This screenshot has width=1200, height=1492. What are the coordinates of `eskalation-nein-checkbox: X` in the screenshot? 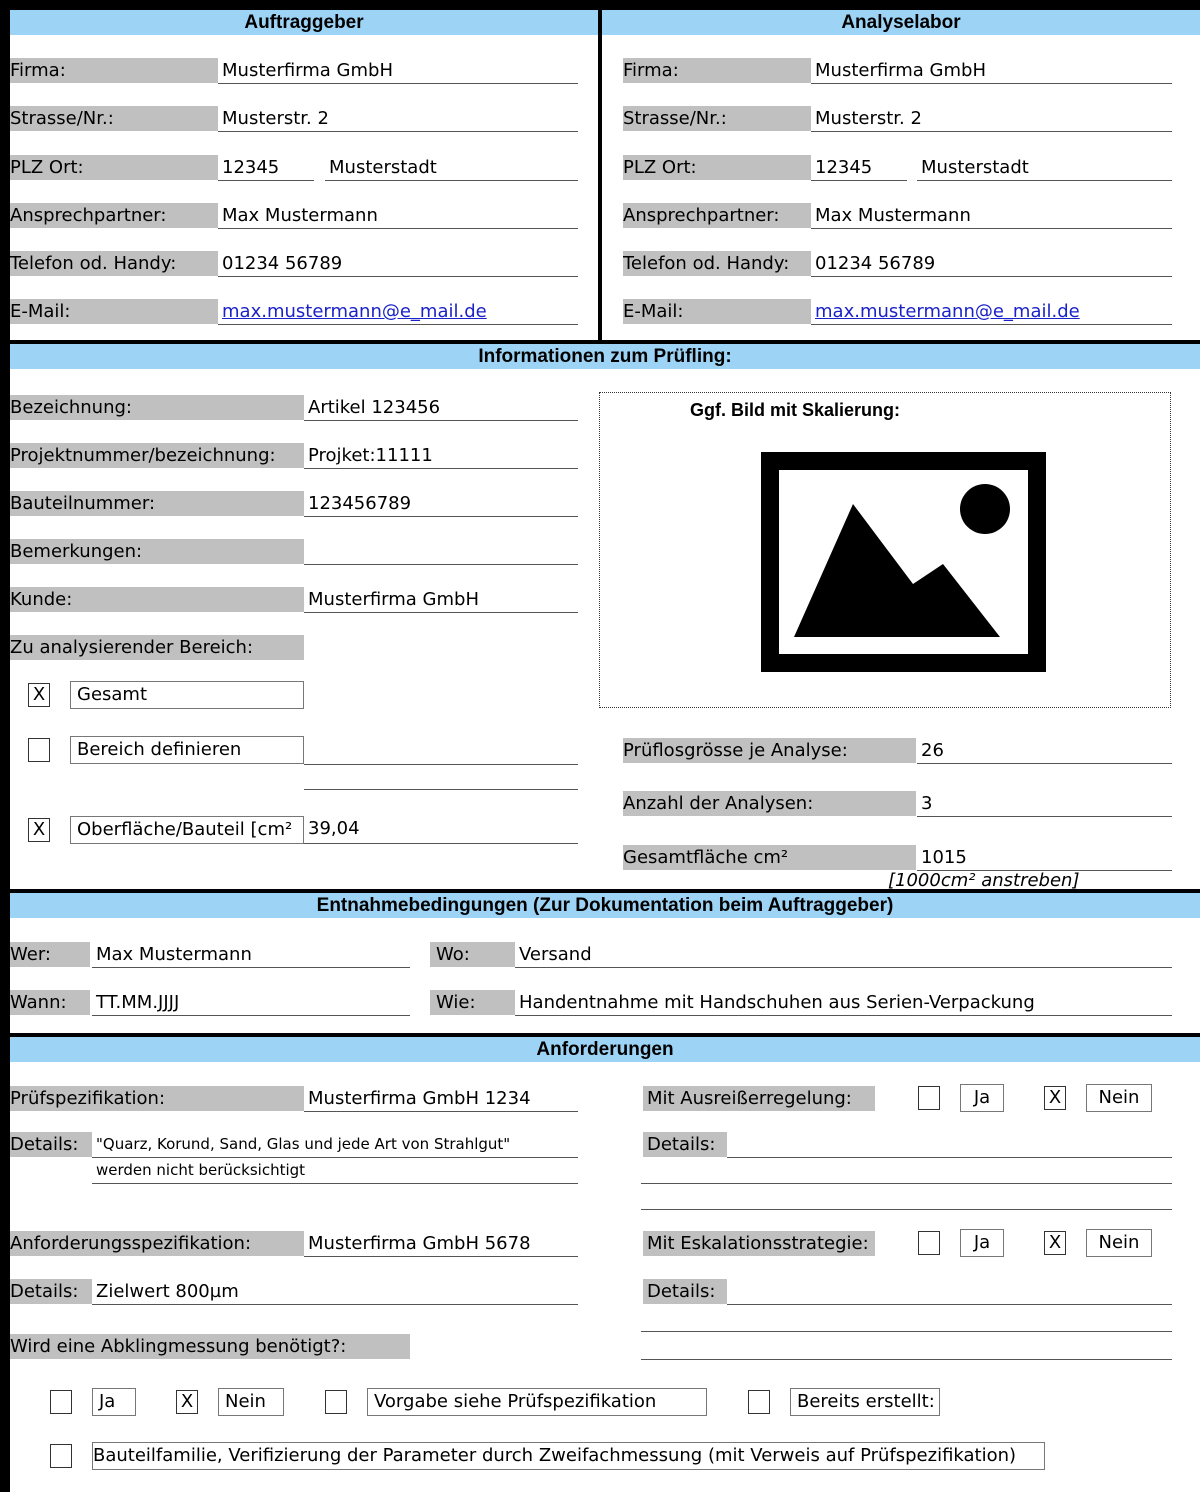 It's located at (1055, 1243).